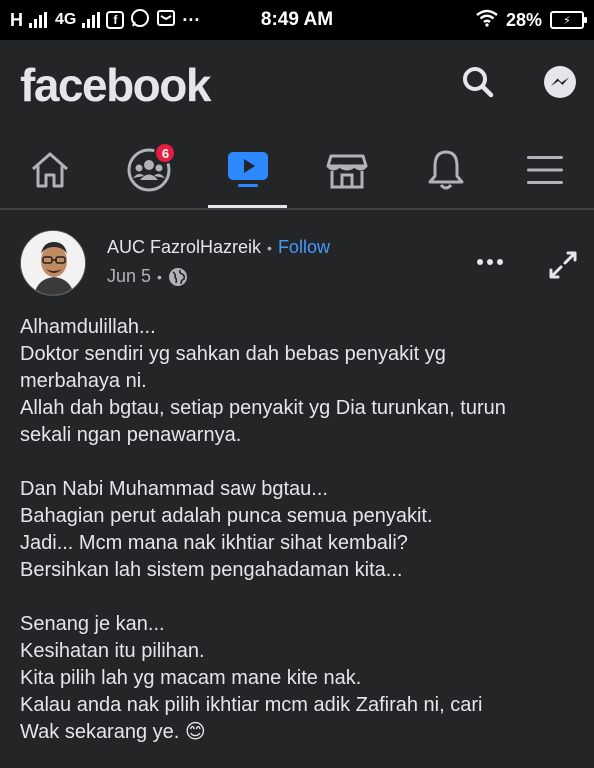  I want to click on follow-button: Follow, so click(304, 247).